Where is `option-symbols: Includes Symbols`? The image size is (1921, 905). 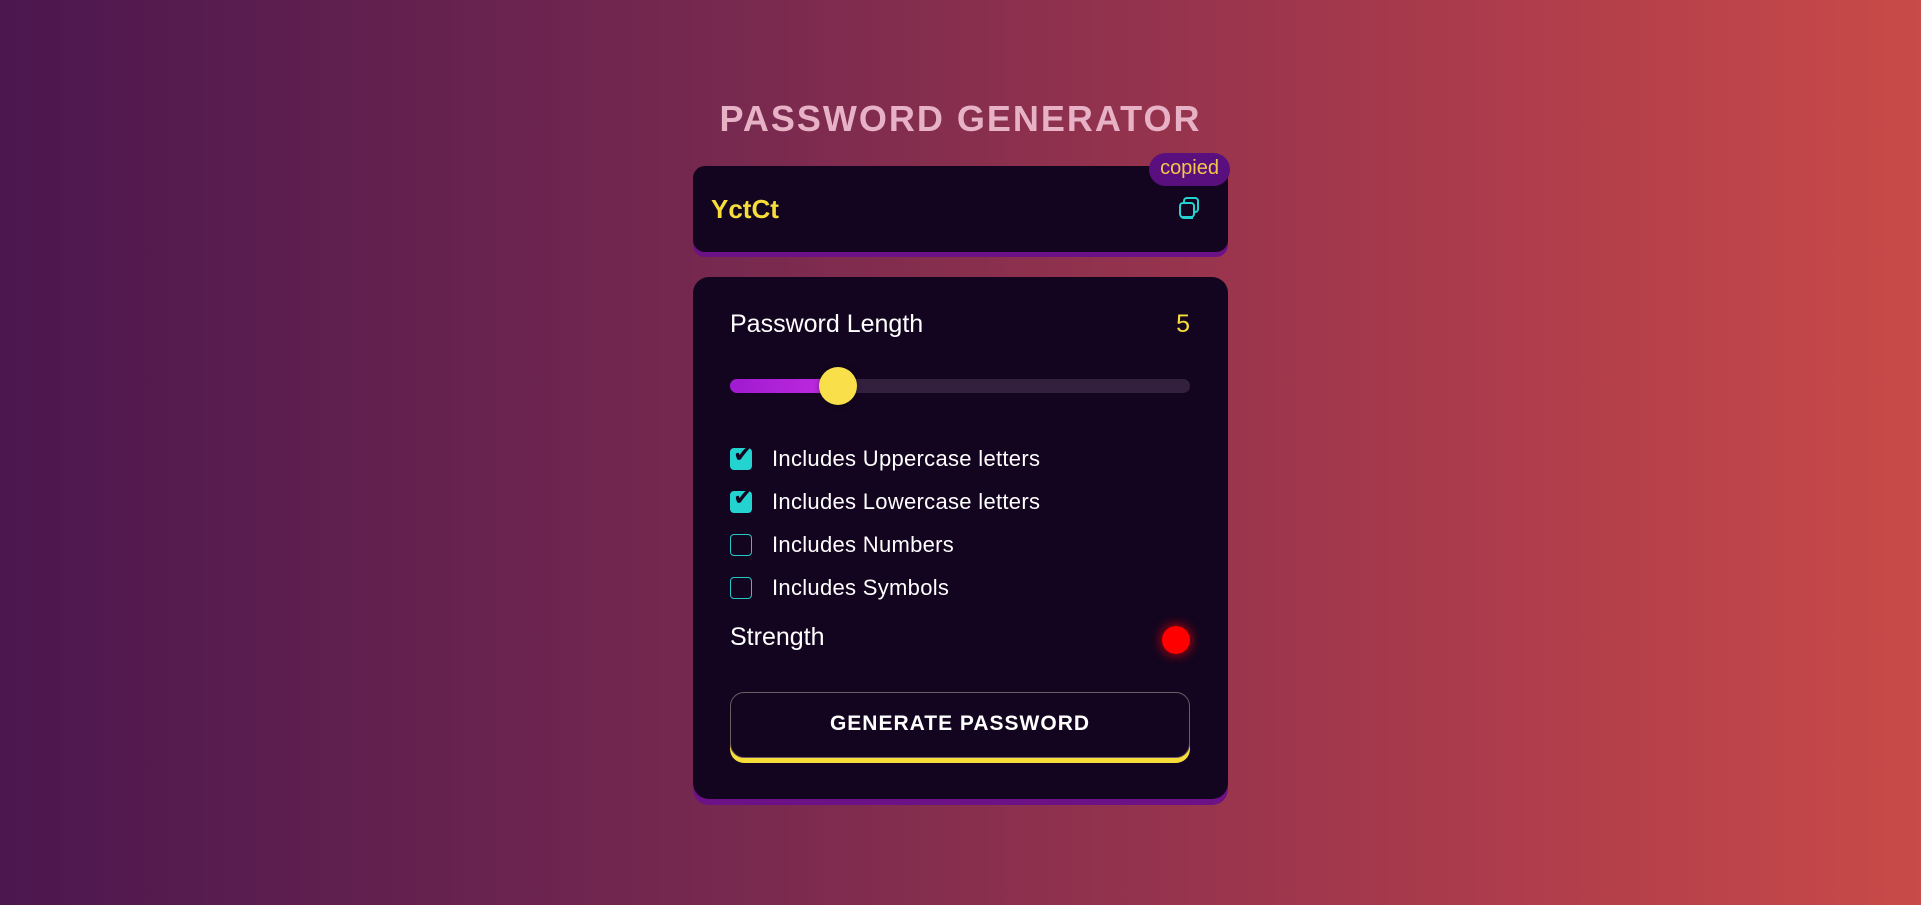
option-symbols: Includes Symbols is located at coordinates (960, 587).